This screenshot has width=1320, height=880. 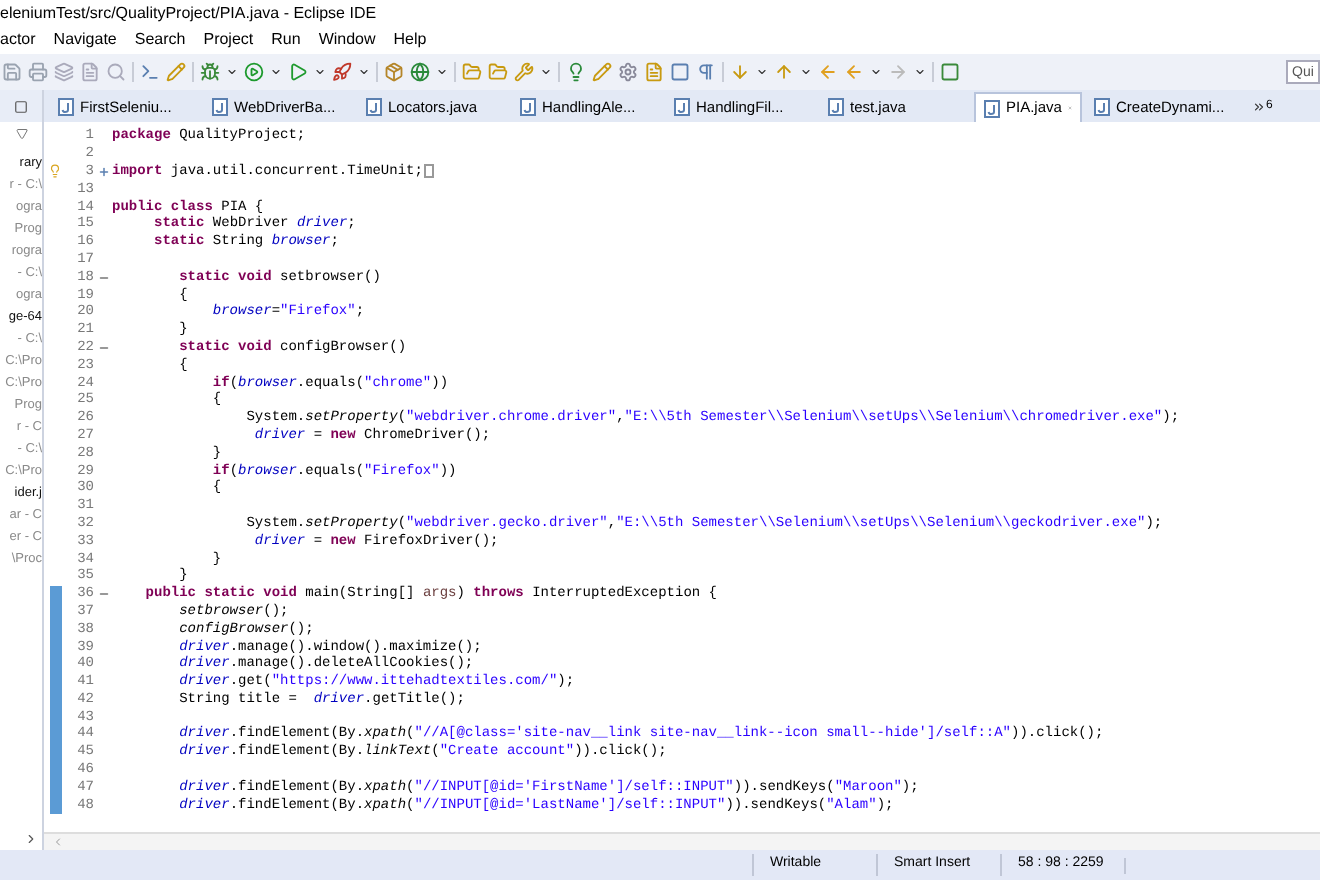 I want to click on package-icon, so click(x=394, y=72).